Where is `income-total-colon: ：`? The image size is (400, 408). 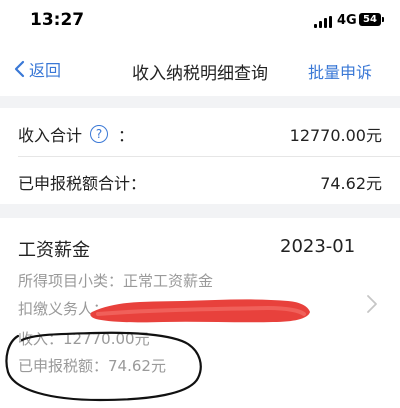
income-total-colon: ： is located at coordinates (126, 135).